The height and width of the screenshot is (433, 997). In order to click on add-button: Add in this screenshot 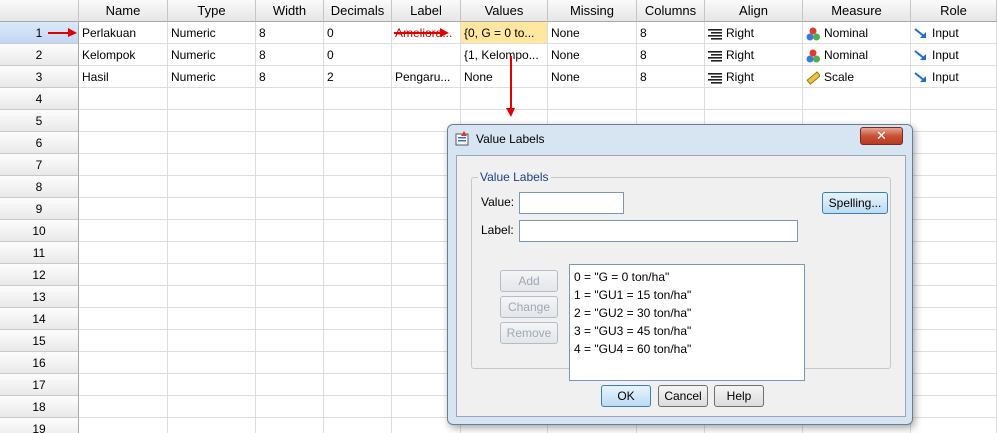, I will do `click(529, 281)`.